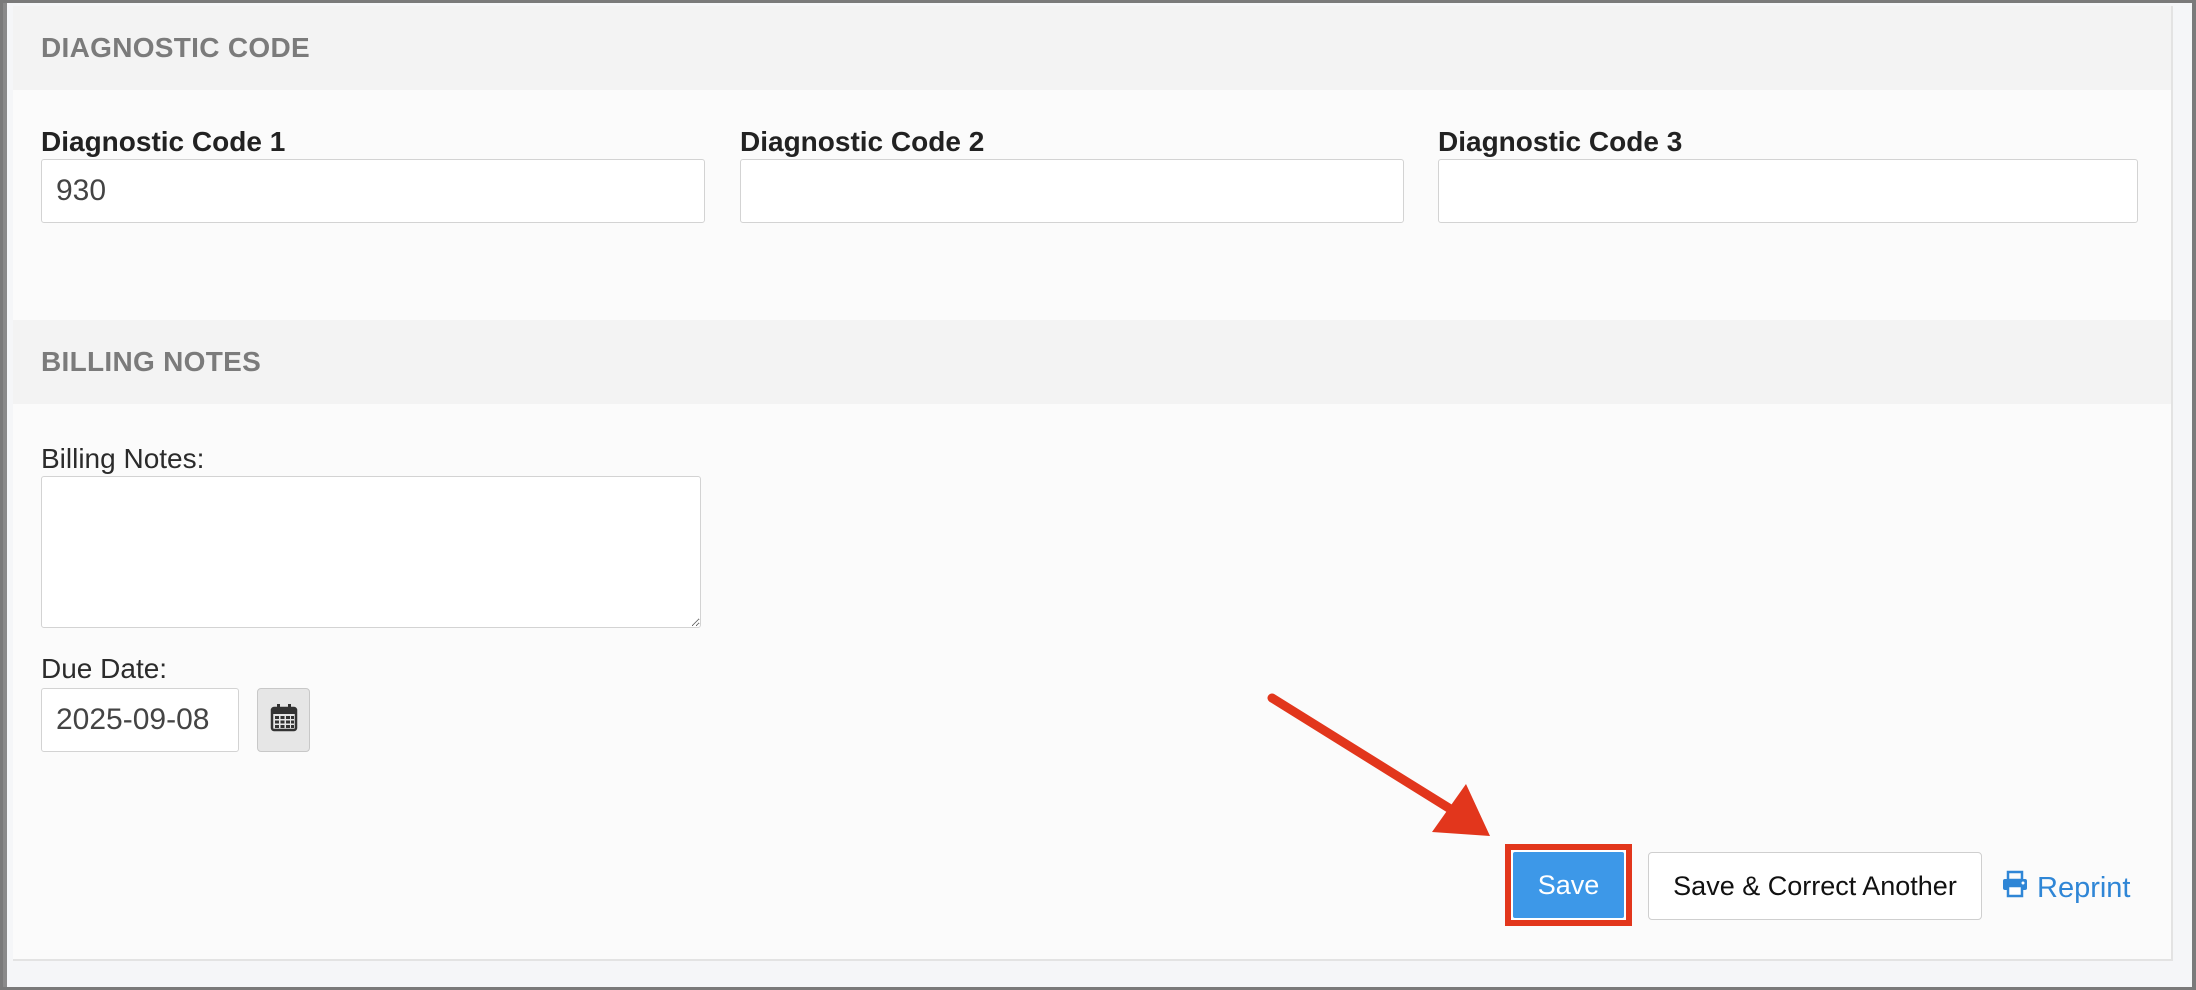 The width and height of the screenshot is (2196, 990). I want to click on save-button: Save, so click(1568, 885).